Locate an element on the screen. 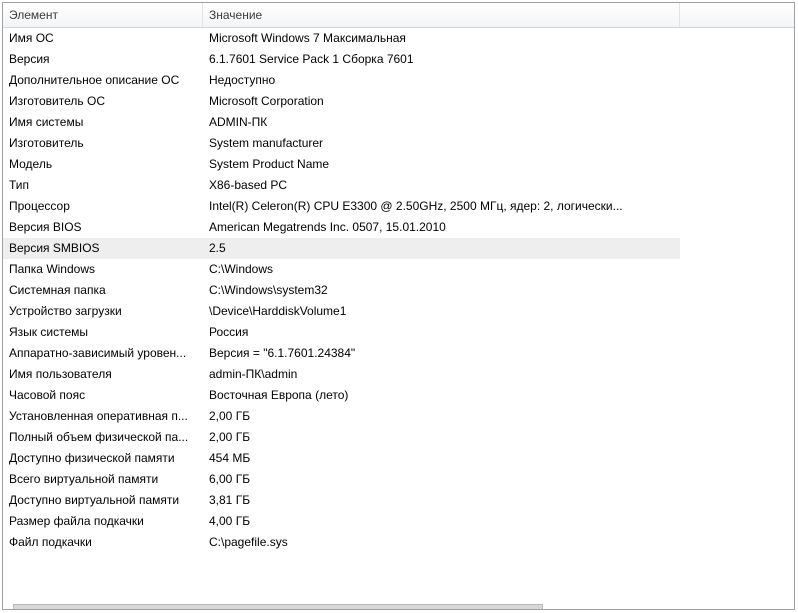  row-value: Версия = "6.1.7601.24384" is located at coordinates (282, 353).